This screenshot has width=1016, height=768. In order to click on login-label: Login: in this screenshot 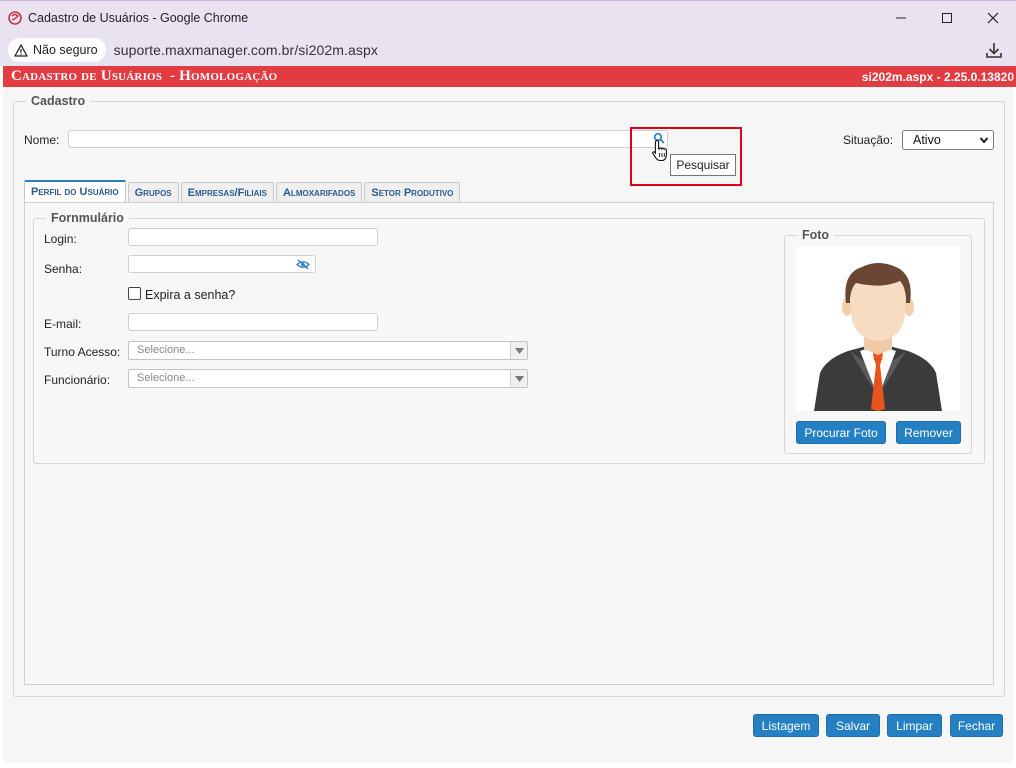, I will do `click(60, 239)`.